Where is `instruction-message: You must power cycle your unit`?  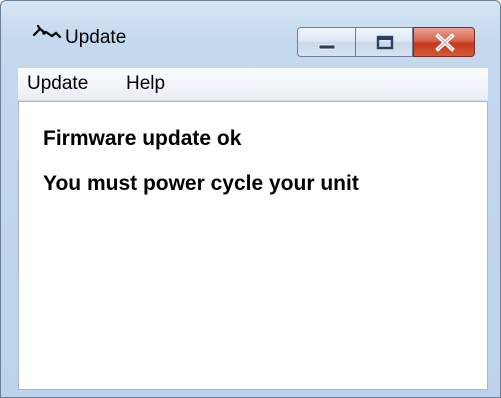
instruction-message: You must power cycle your unit is located at coordinates (201, 183).